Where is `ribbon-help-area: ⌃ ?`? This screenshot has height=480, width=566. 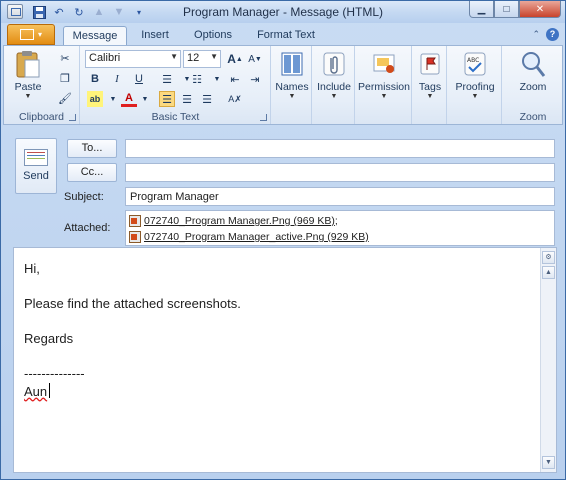
ribbon-help-area: ⌃ ? is located at coordinates (545, 34).